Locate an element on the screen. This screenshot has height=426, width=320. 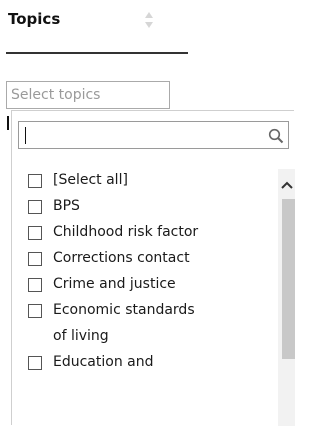
topics-header: Topics is located at coordinates (97, 27).